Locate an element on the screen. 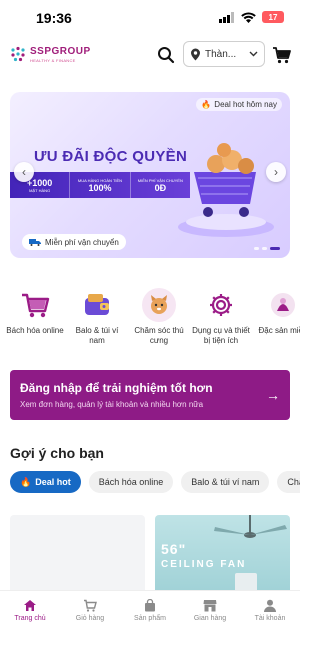 The height and width of the screenshot is (649, 320). nav-cart: Giỏ hàng is located at coordinates (90, 620).